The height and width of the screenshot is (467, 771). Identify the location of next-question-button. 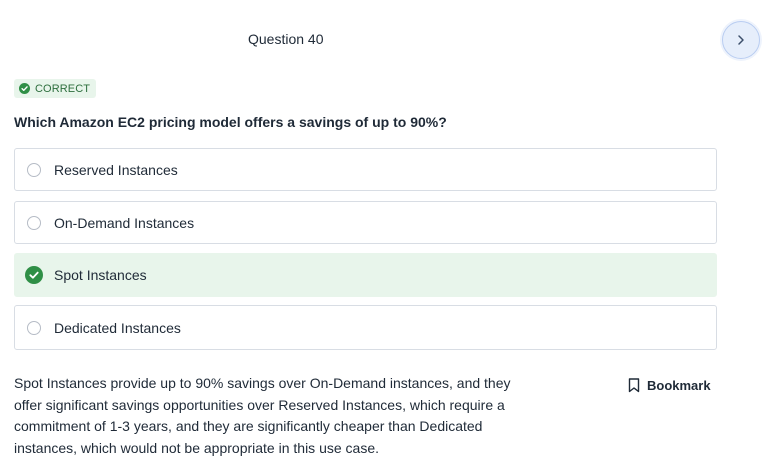
(741, 40).